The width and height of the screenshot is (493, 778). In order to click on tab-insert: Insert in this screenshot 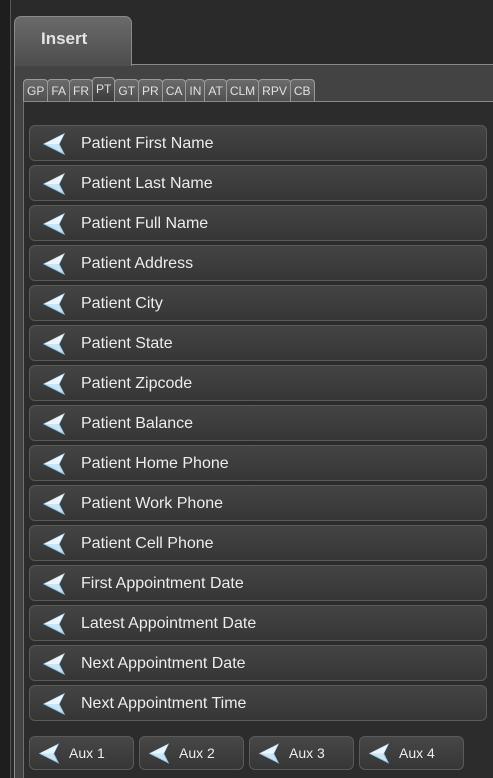, I will do `click(73, 41)`.